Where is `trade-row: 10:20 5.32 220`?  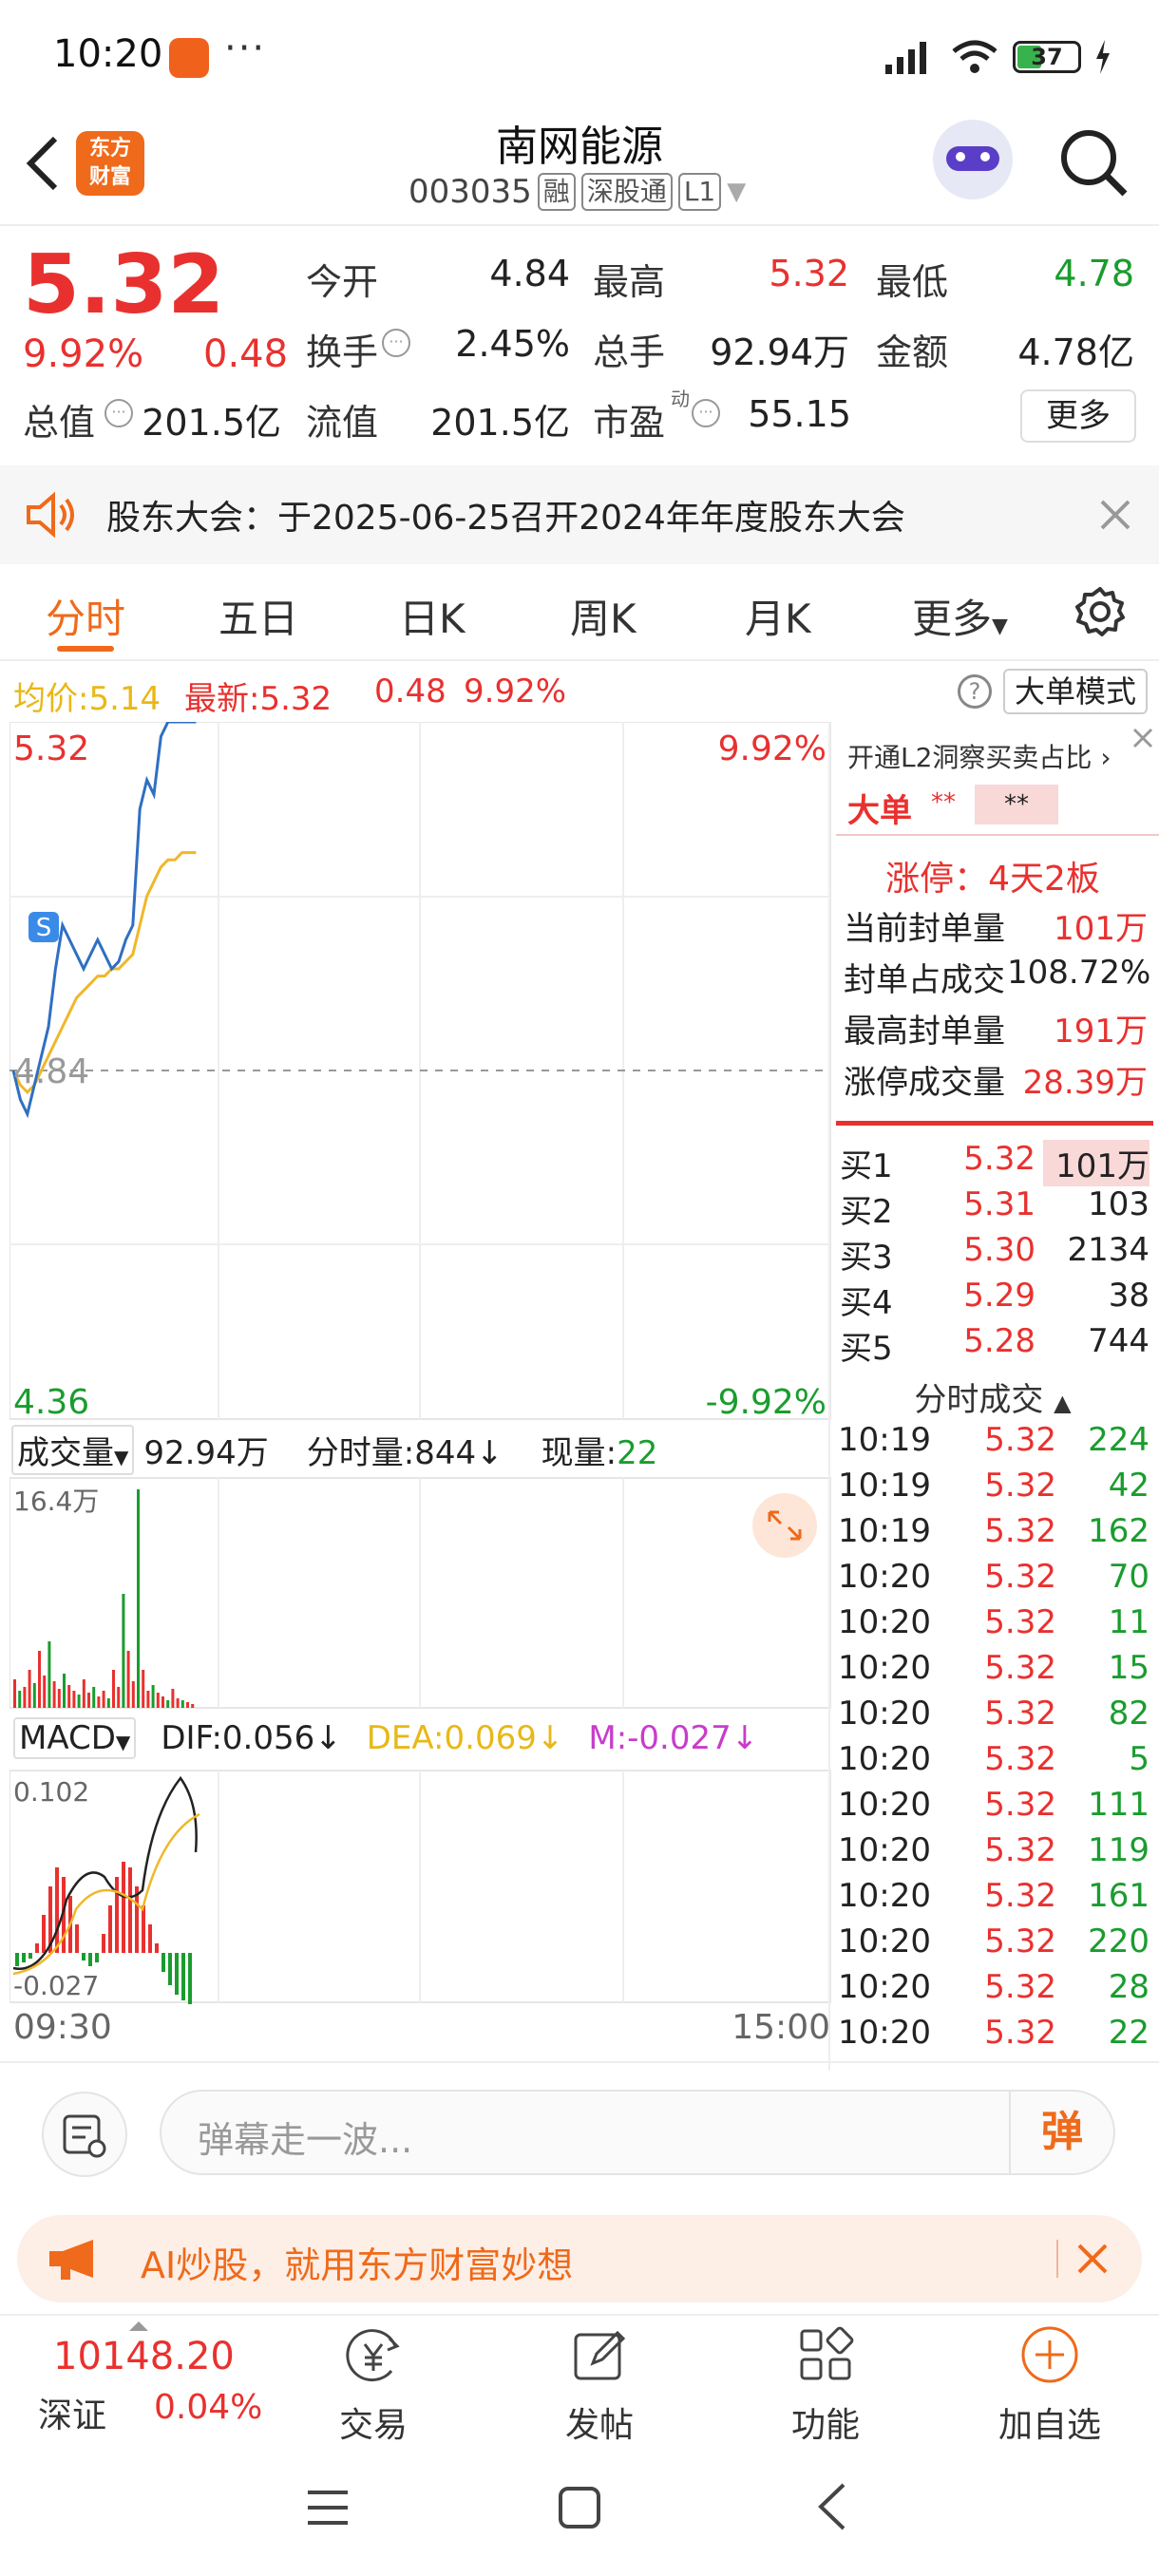
trade-row: 10:20 5.32 220 is located at coordinates (993, 1946).